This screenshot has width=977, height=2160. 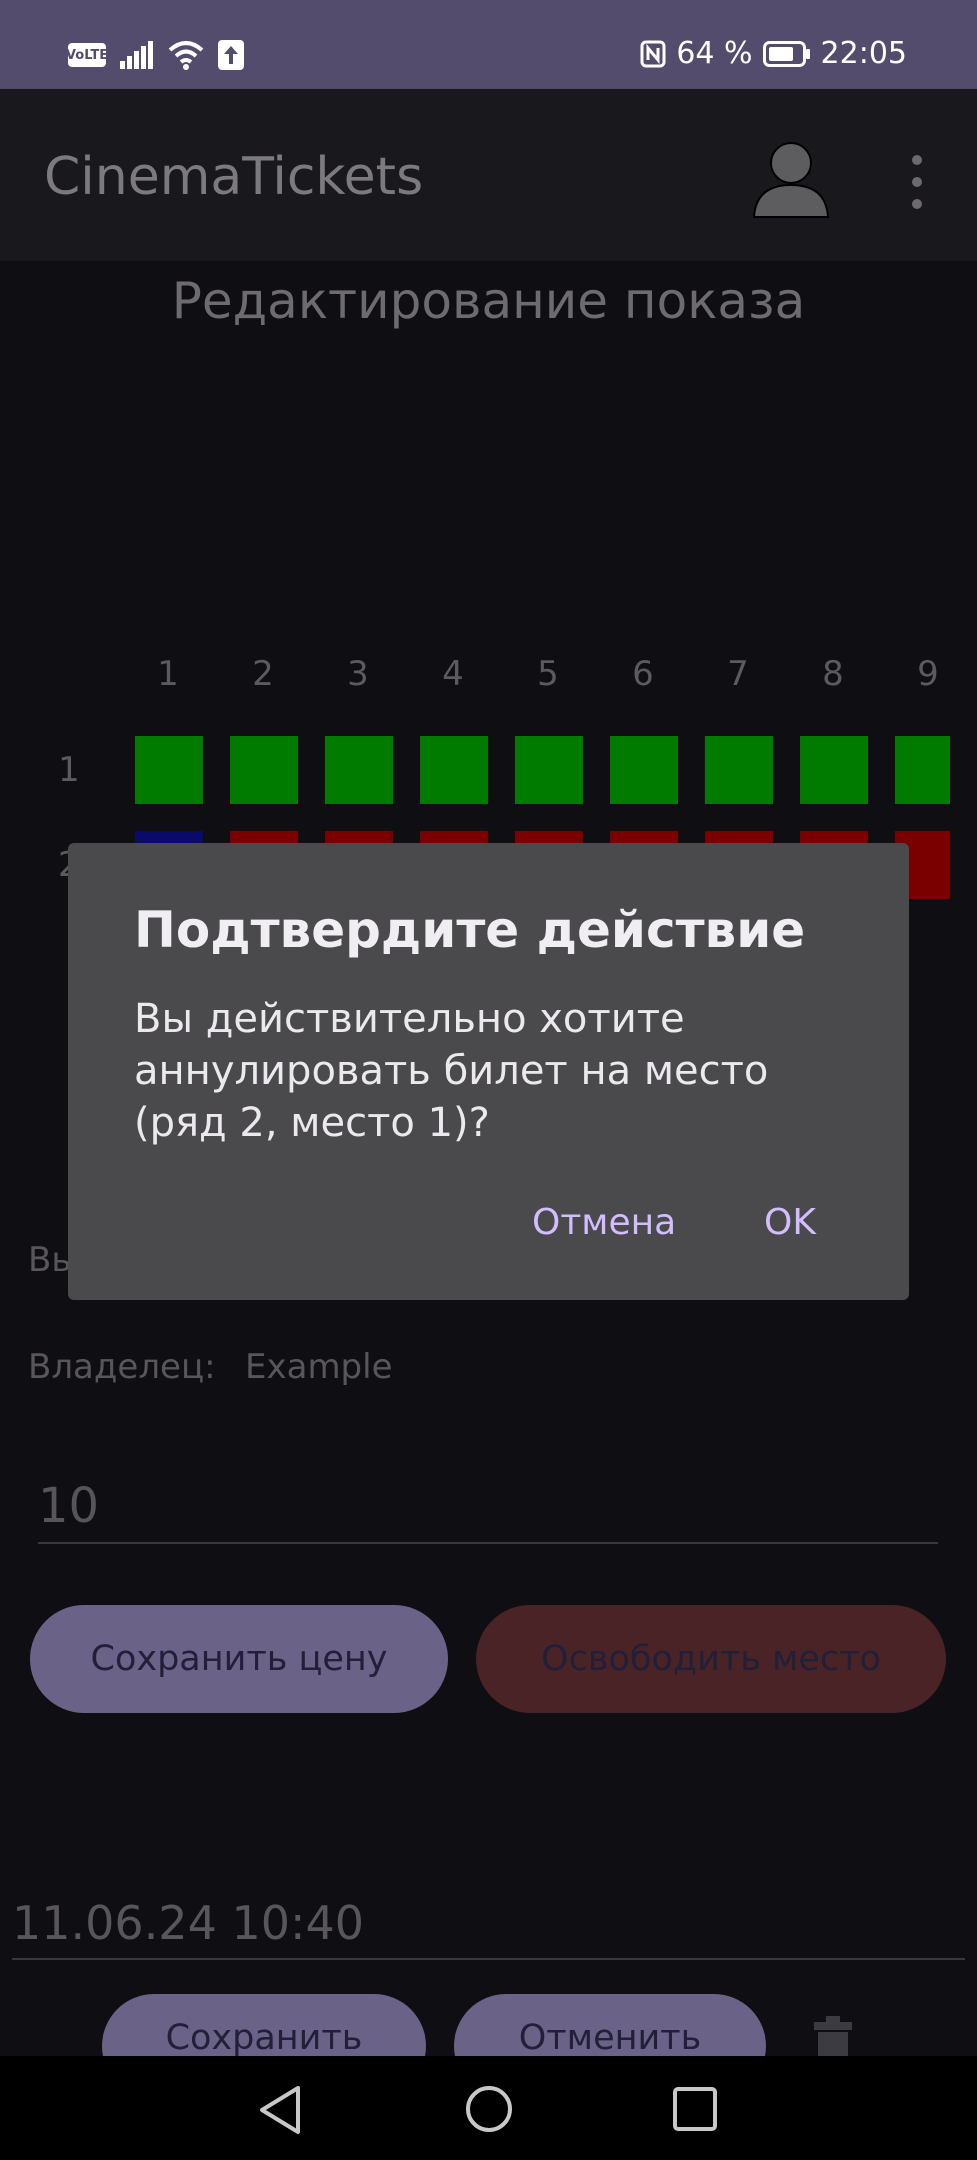 I want to click on save-price-button: Сохранить цену, so click(x=239, y=1659).